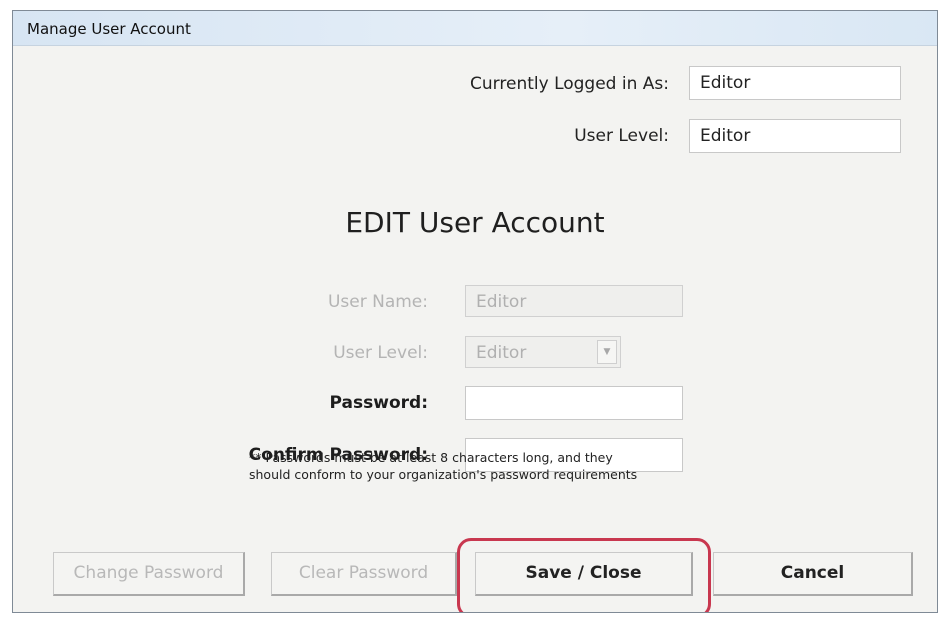 Image resolution: width=941 pixels, height=619 pixels. What do you see at coordinates (795, 83) in the screenshot?
I see `logged-in-field: Editor` at bounding box center [795, 83].